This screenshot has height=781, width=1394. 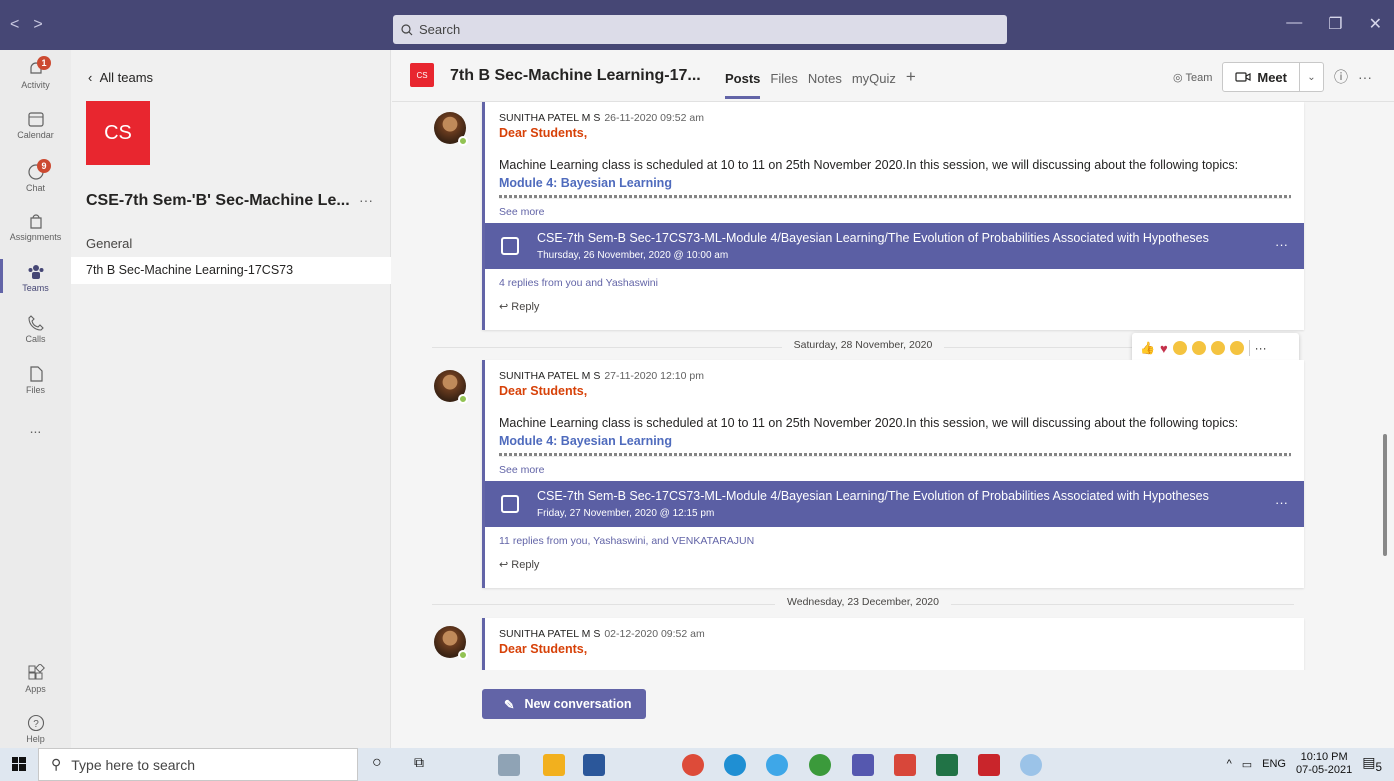 I want to click on chat-badge: 9, so click(x=44, y=166).